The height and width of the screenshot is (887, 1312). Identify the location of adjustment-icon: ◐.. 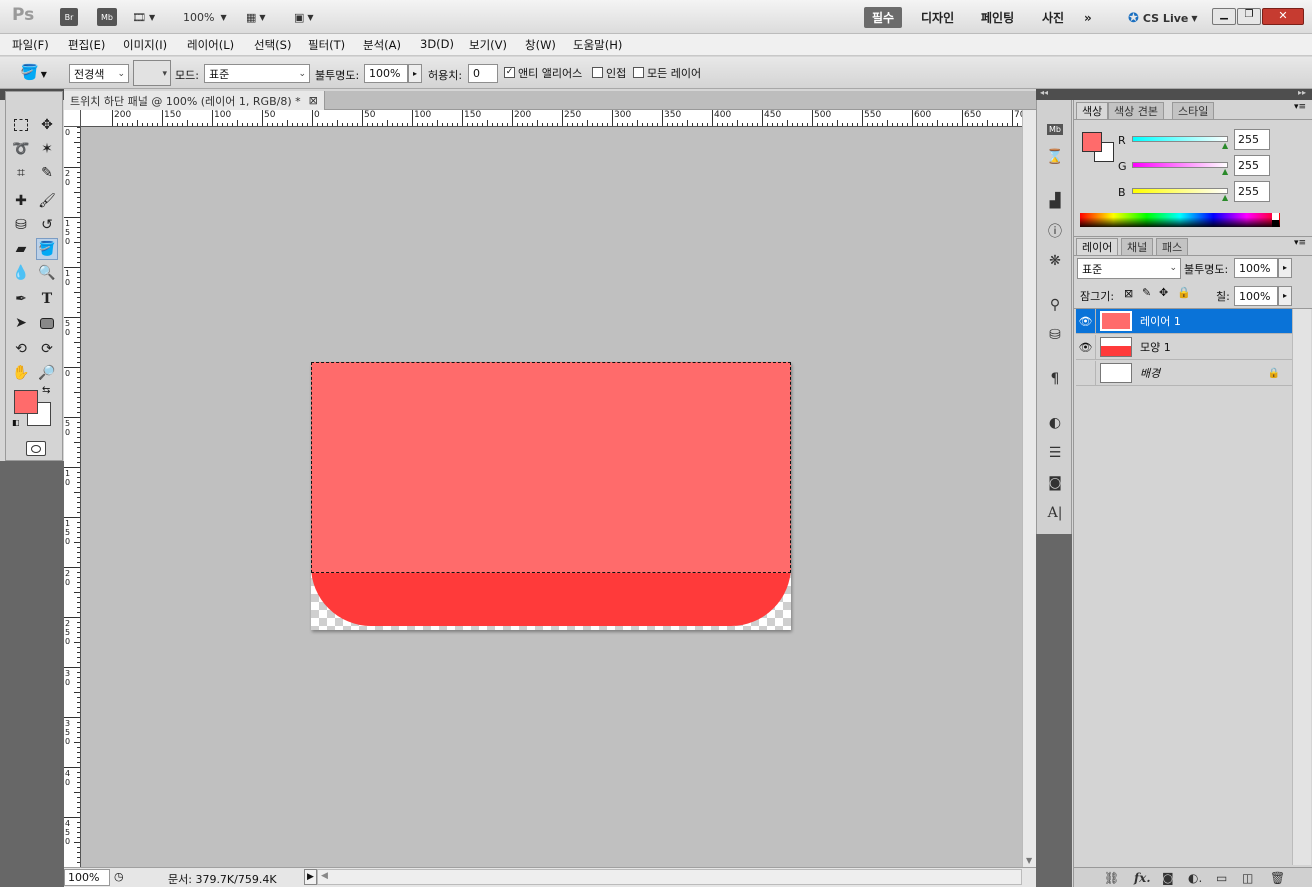
(1195, 878).